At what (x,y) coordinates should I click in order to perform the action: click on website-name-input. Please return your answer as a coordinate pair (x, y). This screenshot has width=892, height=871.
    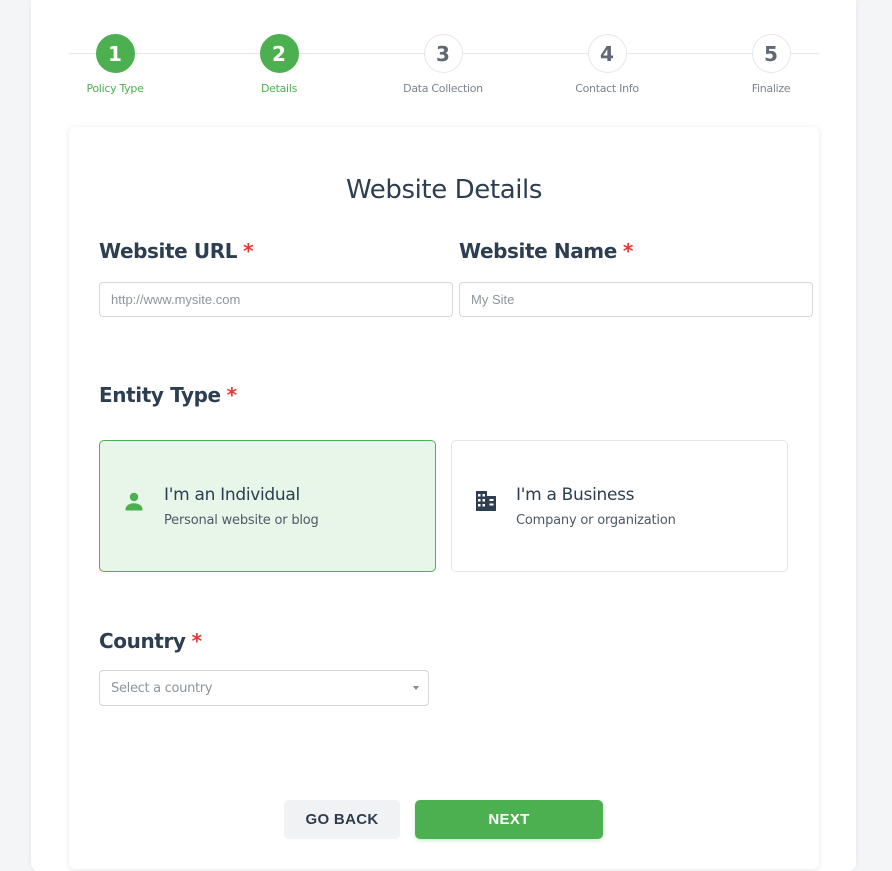
    Looking at the image, I should click on (636, 299).